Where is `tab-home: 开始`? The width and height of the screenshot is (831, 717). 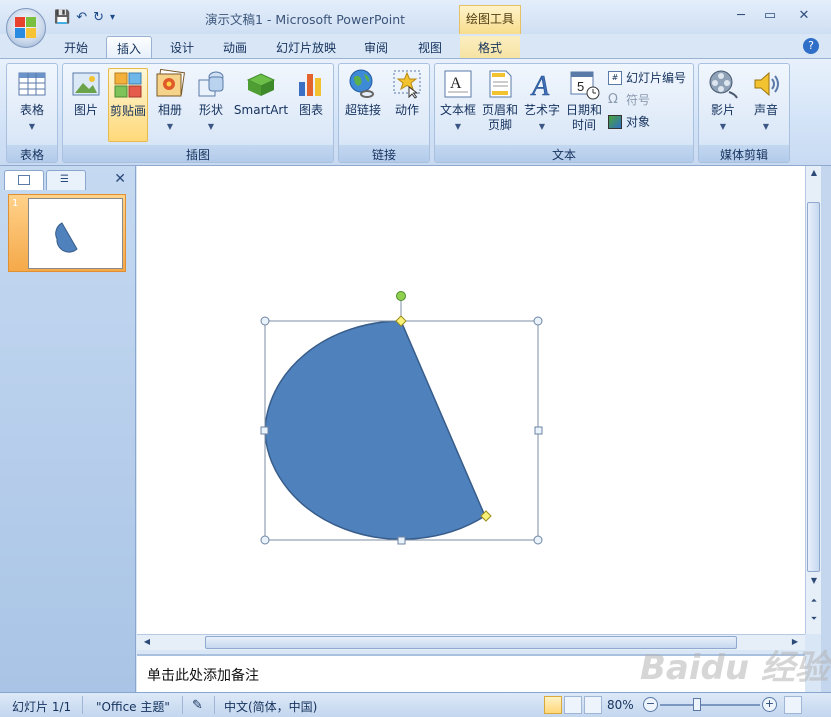
tab-home: 开始 is located at coordinates (76, 47).